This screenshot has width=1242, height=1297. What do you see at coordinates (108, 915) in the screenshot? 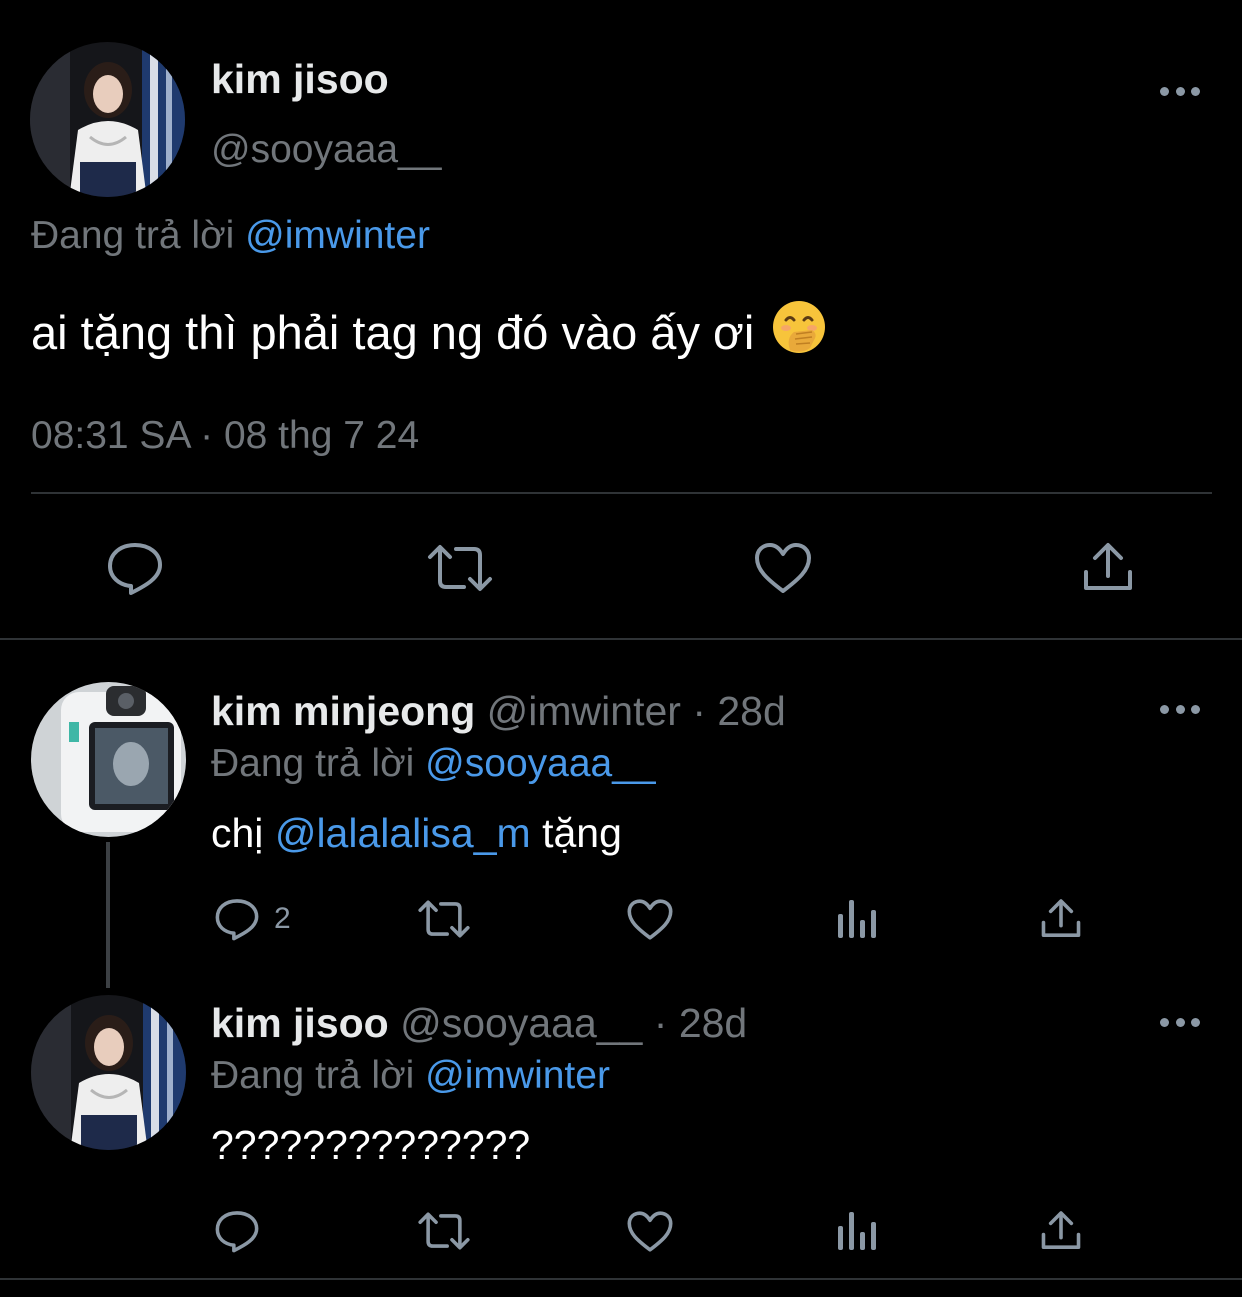
I see `thread-line` at bounding box center [108, 915].